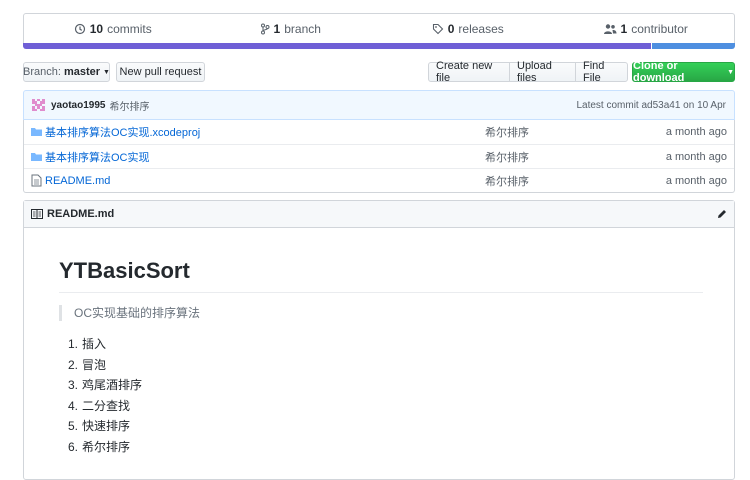 This screenshot has width=750, height=480. I want to click on branches-label: branch, so click(302, 28).